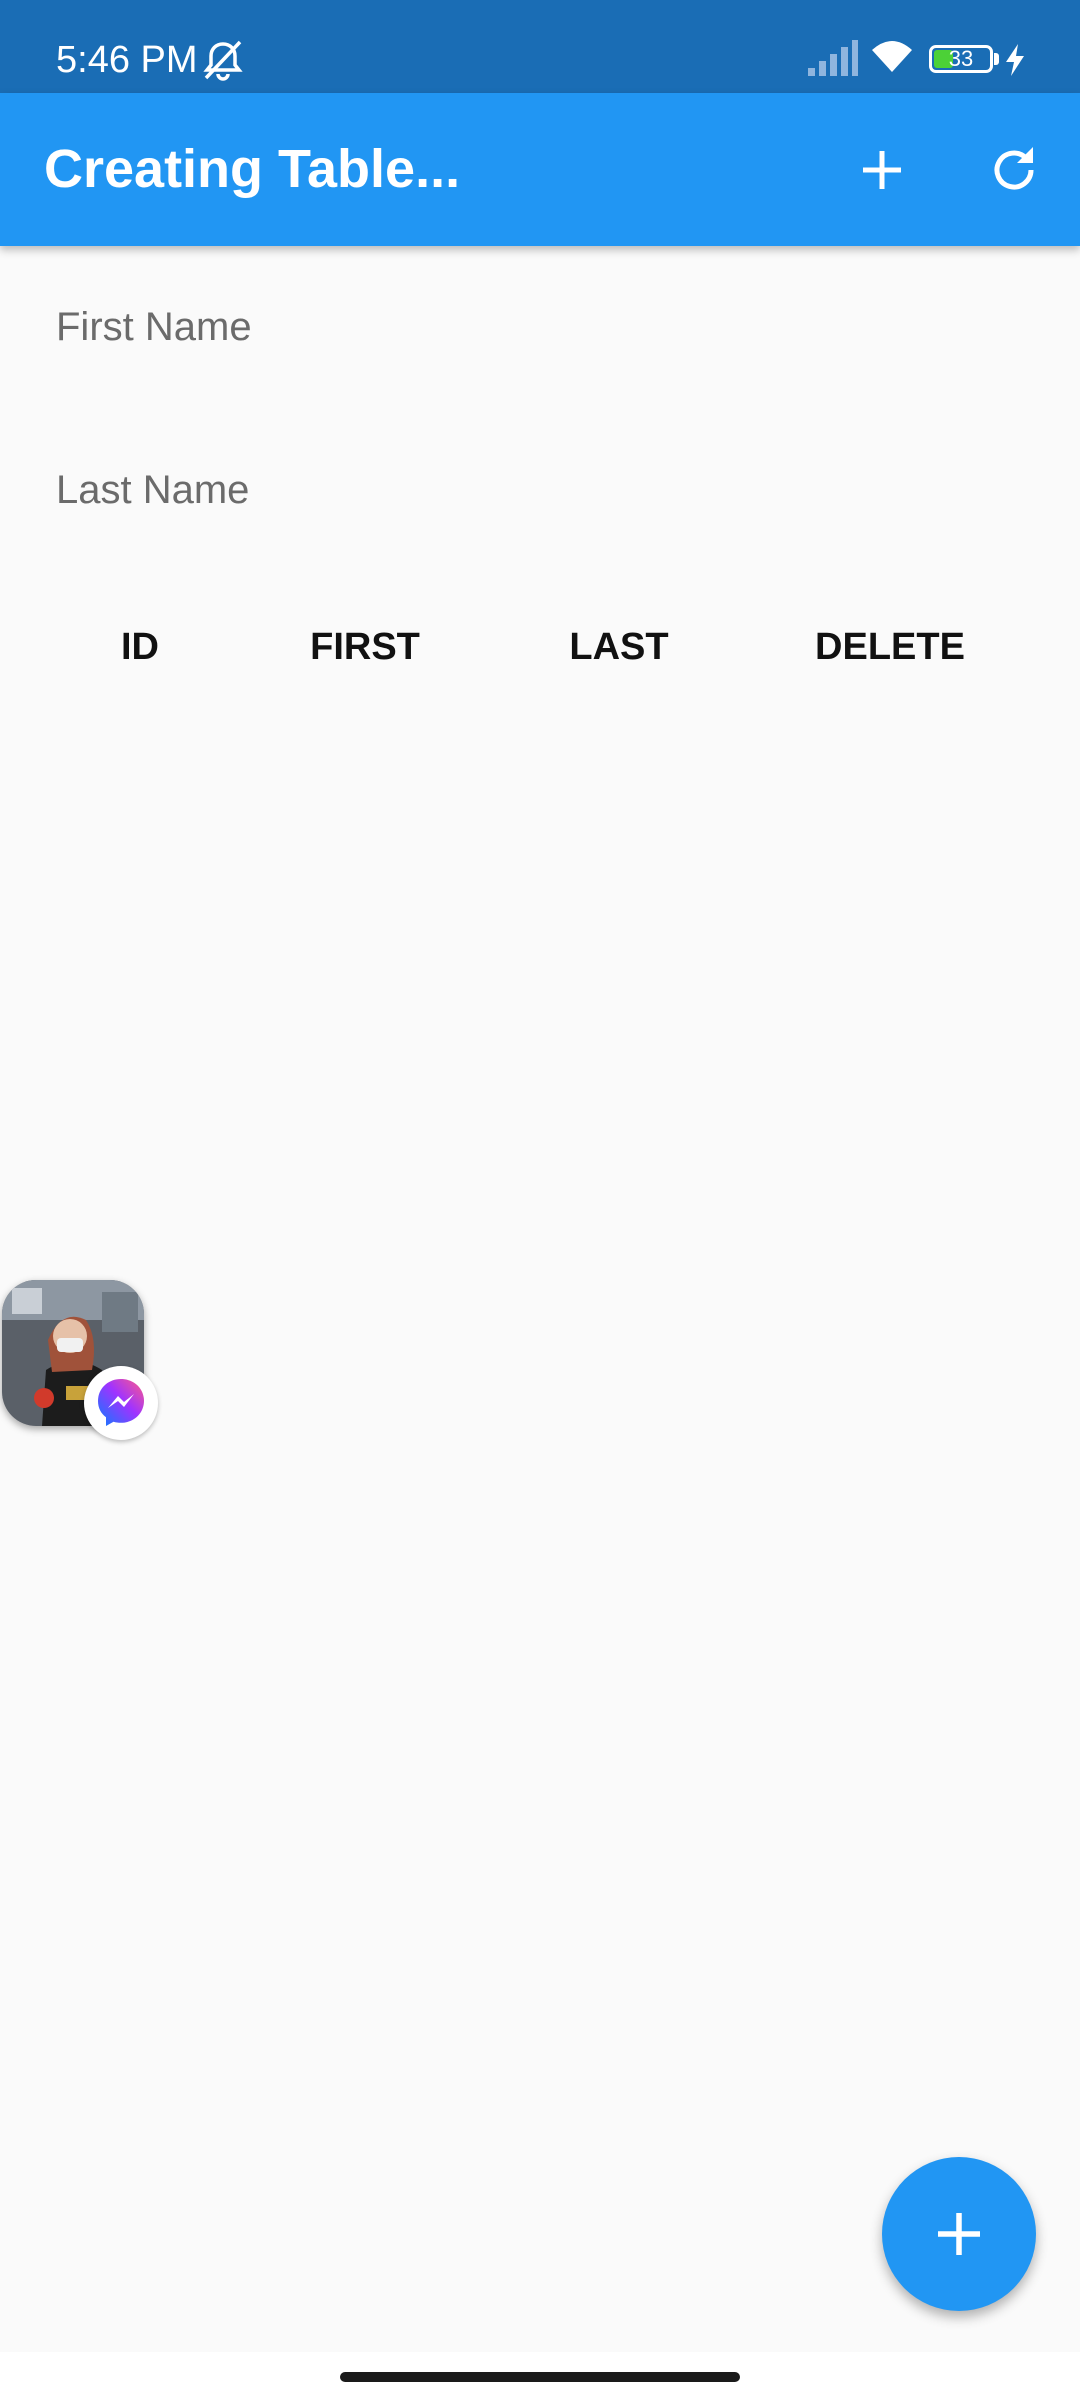  What do you see at coordinates (365, 647) in the screenshot?
I see `column-header-first: FIRST` at bounding box center [365, 647].